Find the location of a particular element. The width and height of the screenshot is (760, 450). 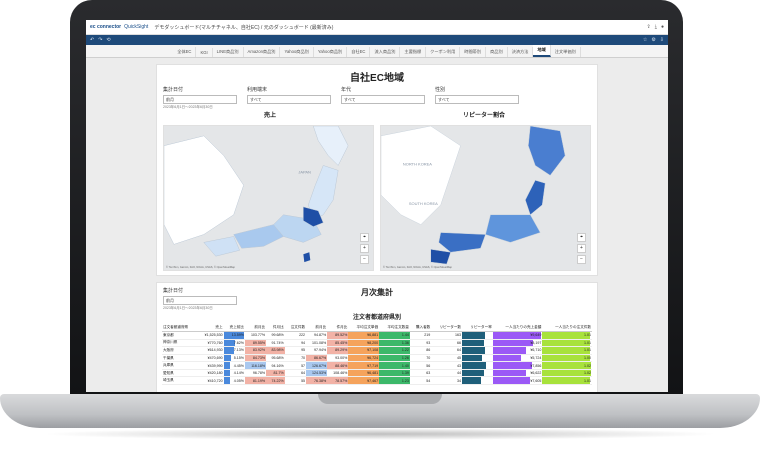

map-zoom-out-button: − is located at coordinates (364, 259).